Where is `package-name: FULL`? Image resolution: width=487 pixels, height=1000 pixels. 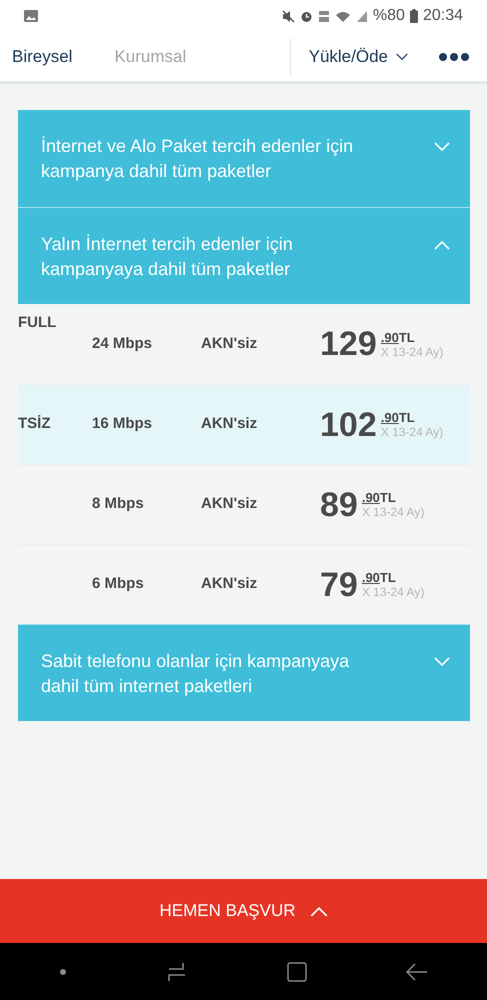 package-name: FULL is located at coordinates (37, 323).